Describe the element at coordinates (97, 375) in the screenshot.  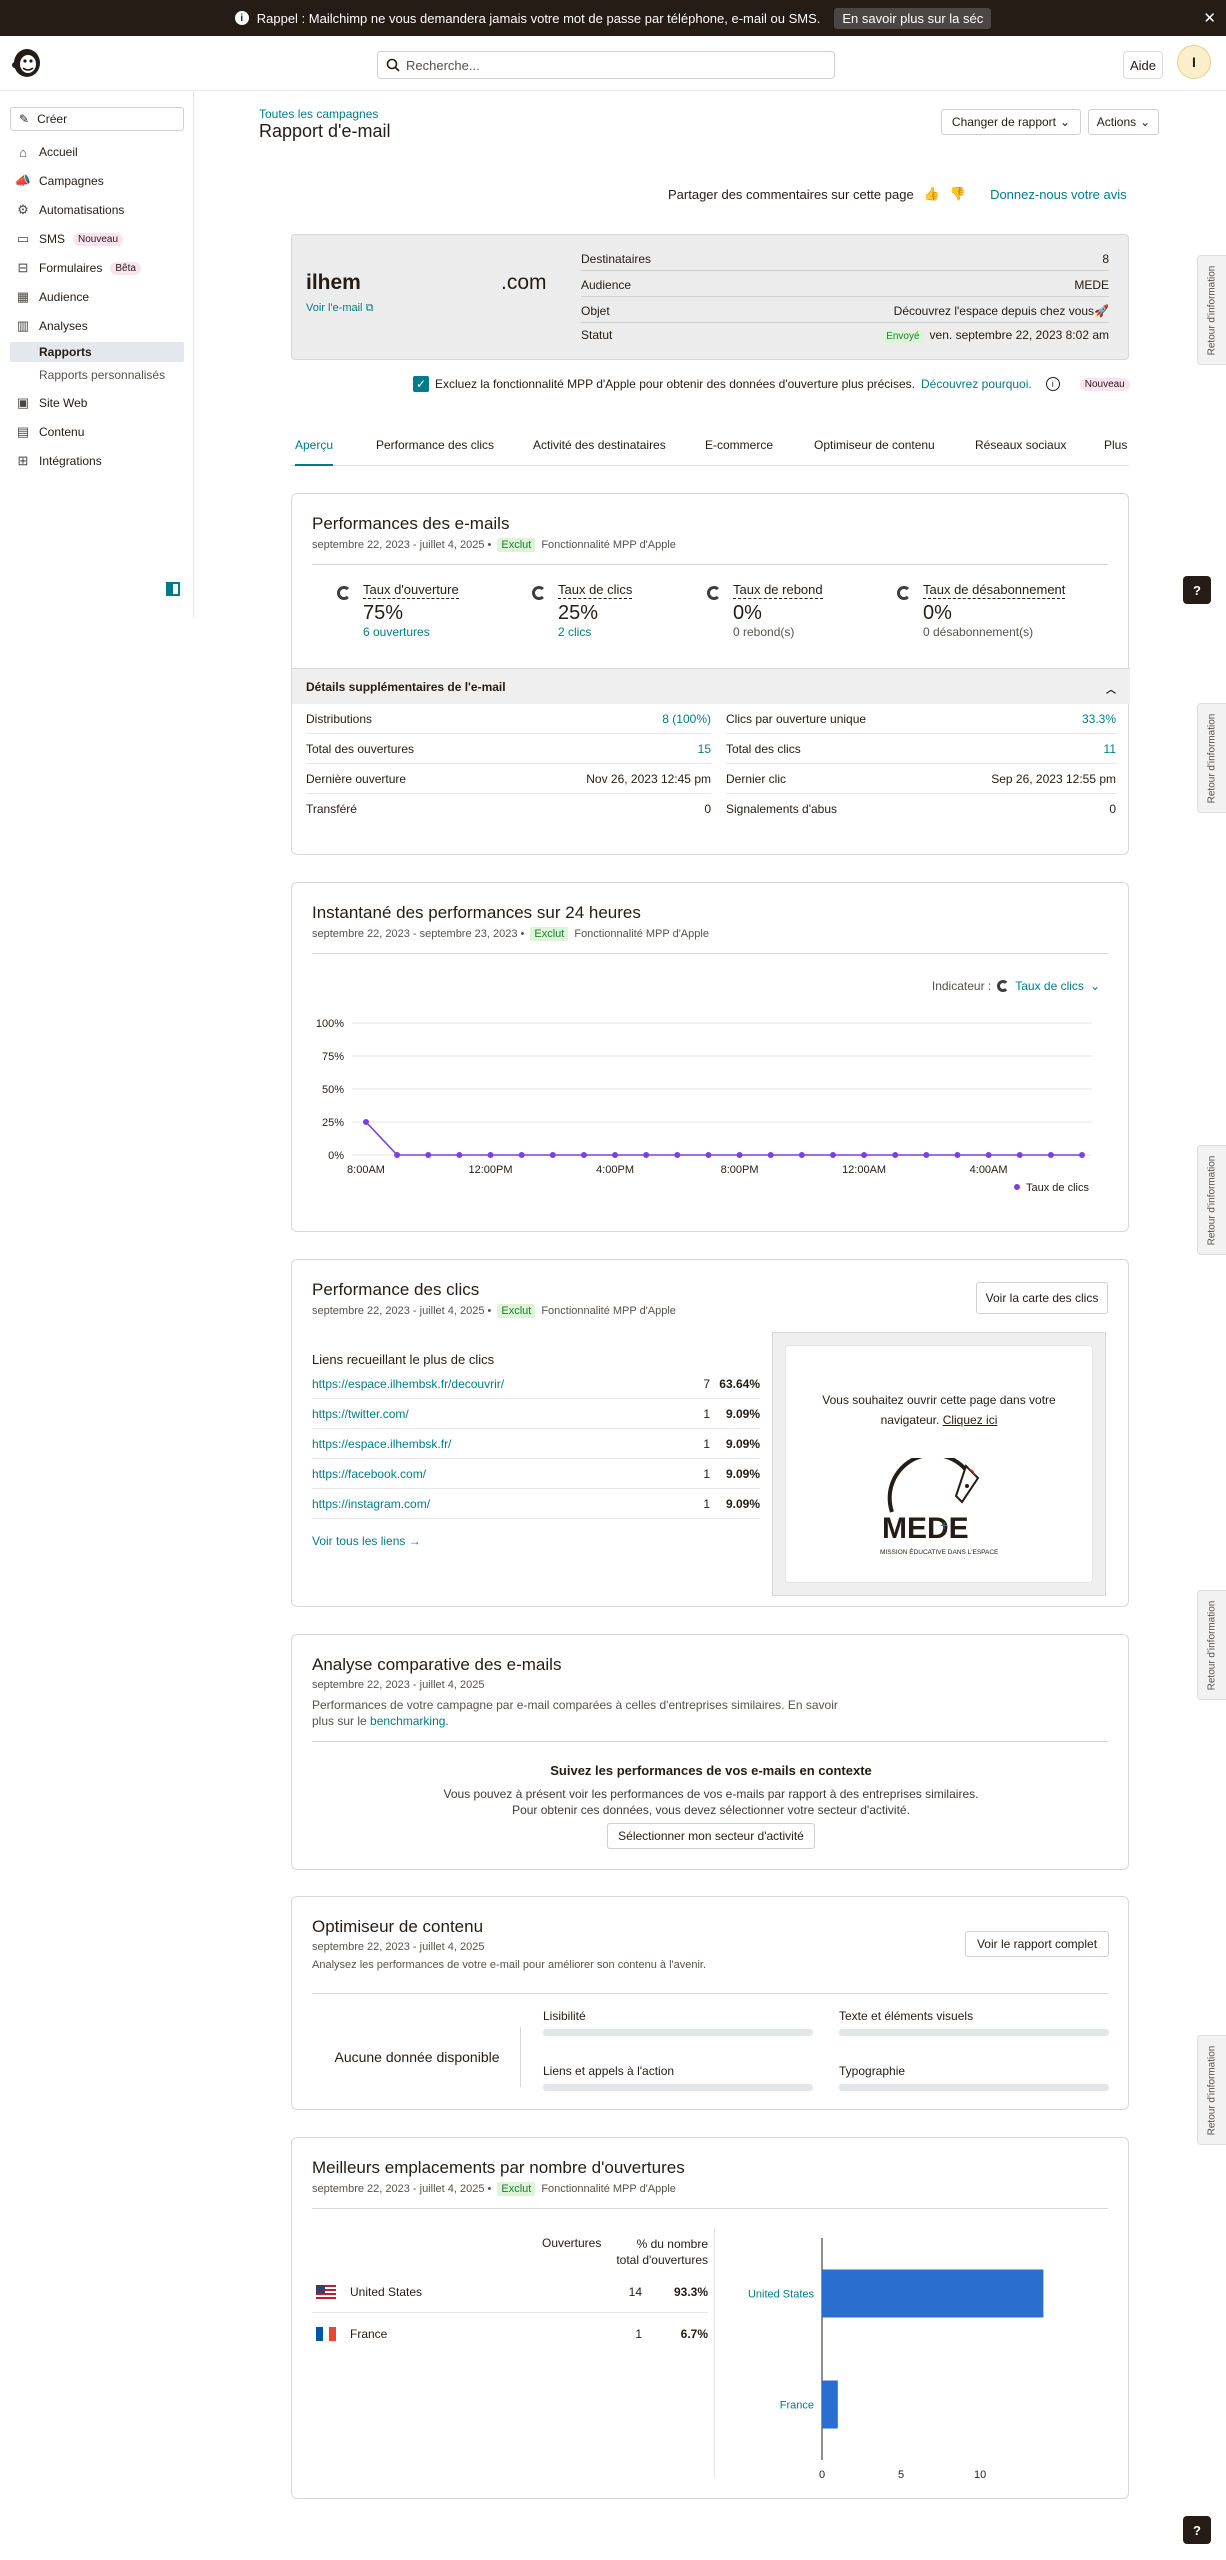
I see `sidebar-subitem-custom-reports: Rapports personnalisés` at that location.